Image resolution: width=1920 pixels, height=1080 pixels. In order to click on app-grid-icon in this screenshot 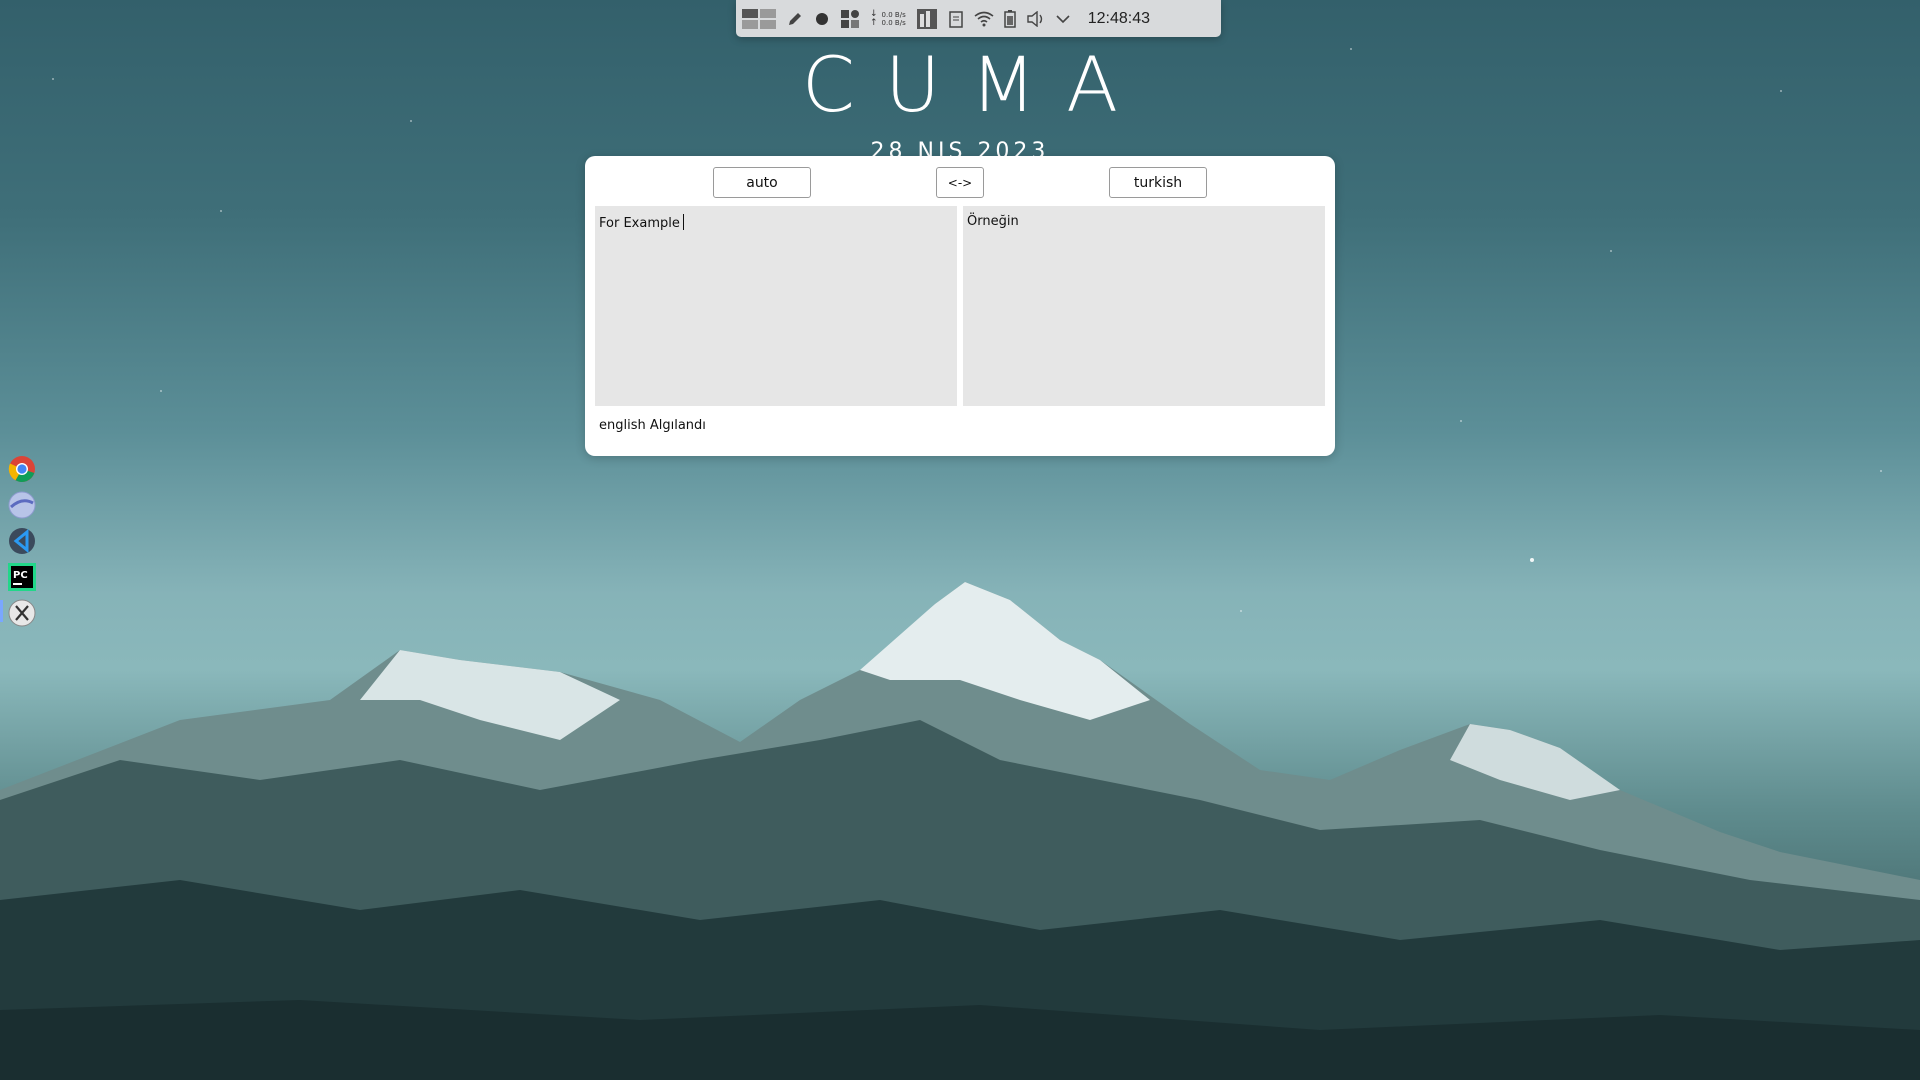, I will do `click(850, 19)`.